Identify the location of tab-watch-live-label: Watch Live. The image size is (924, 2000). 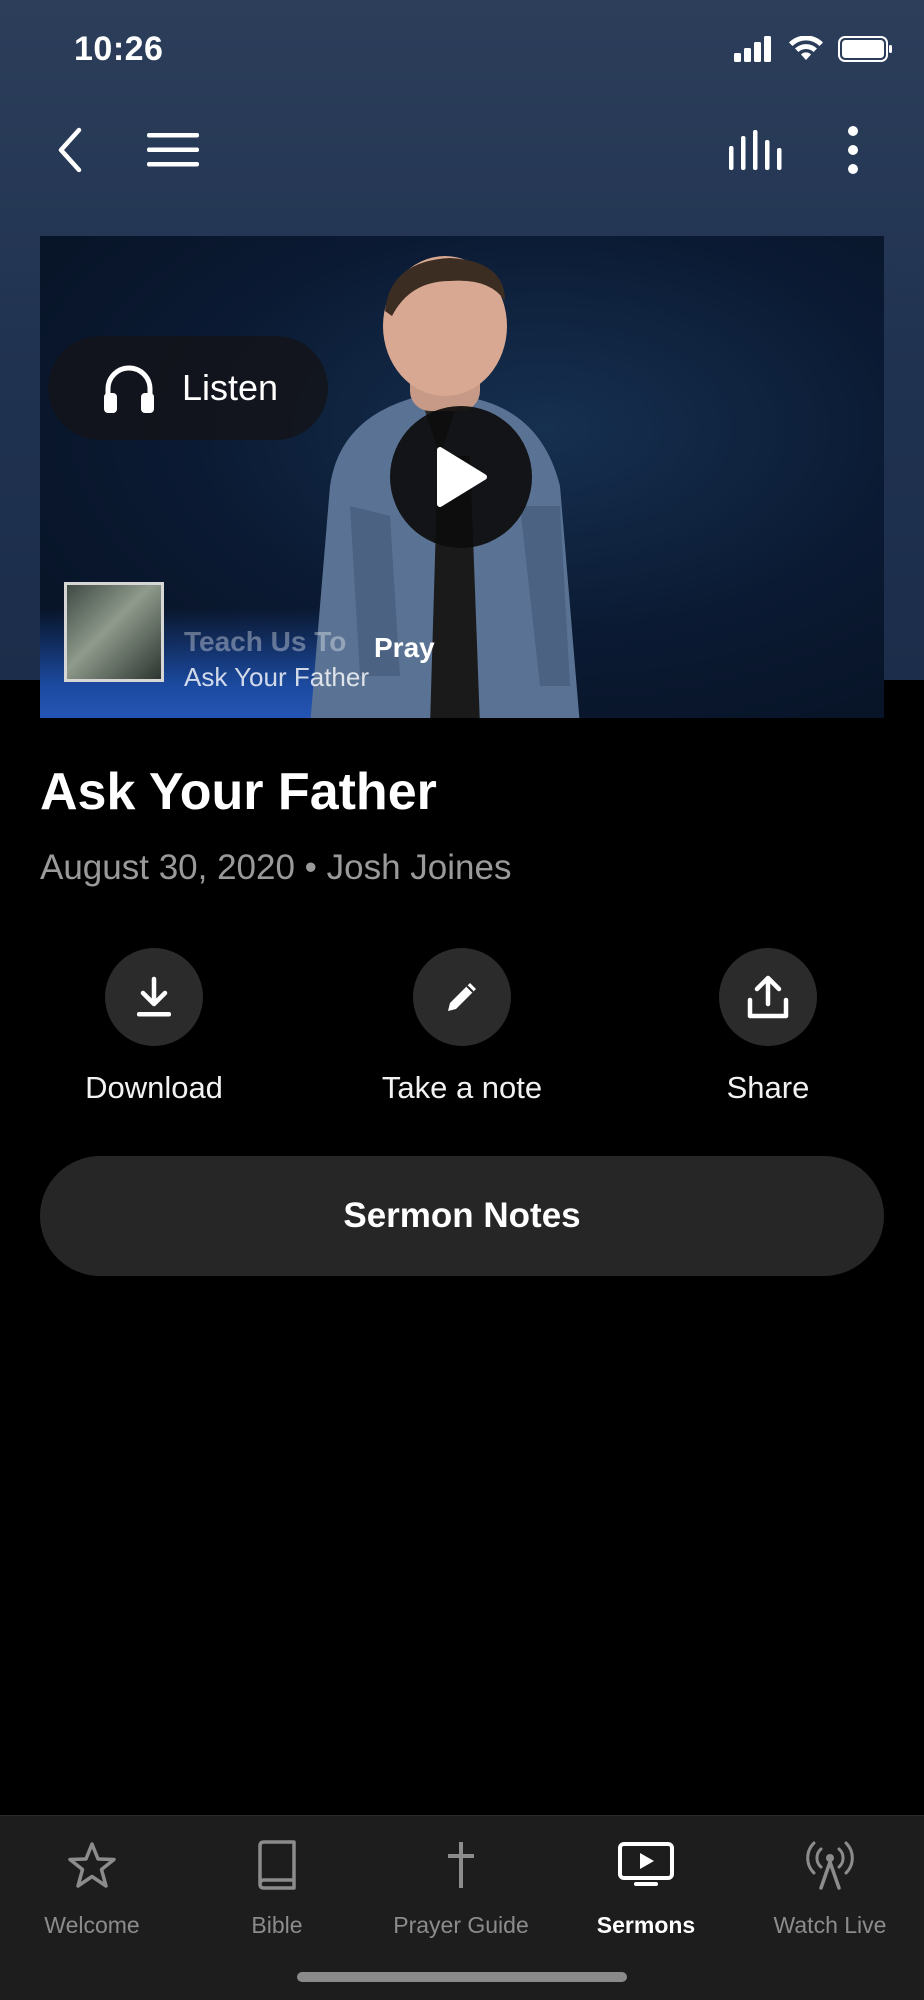
(830, 1925).